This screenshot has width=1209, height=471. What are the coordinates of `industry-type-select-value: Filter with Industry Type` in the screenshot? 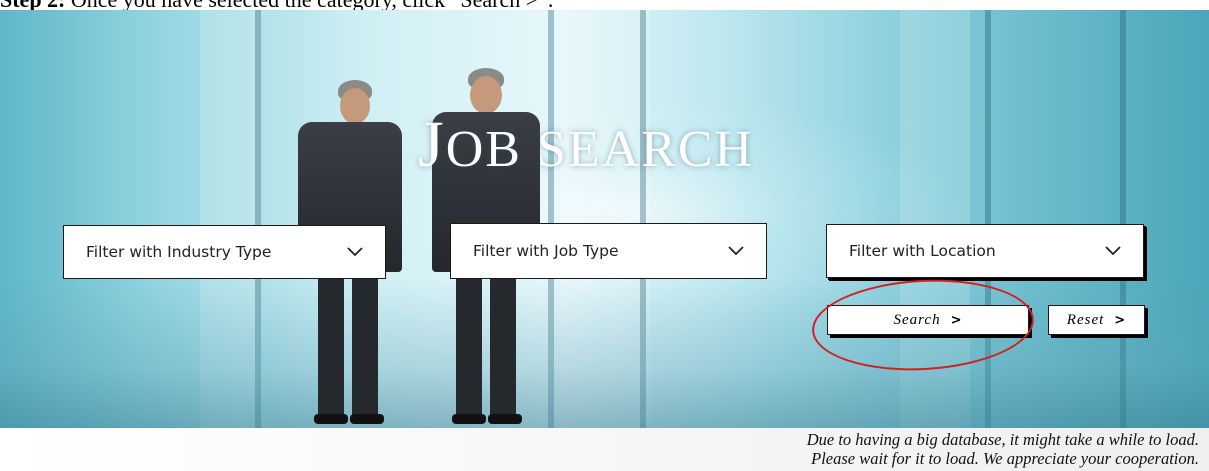 It's located at (179, 252).